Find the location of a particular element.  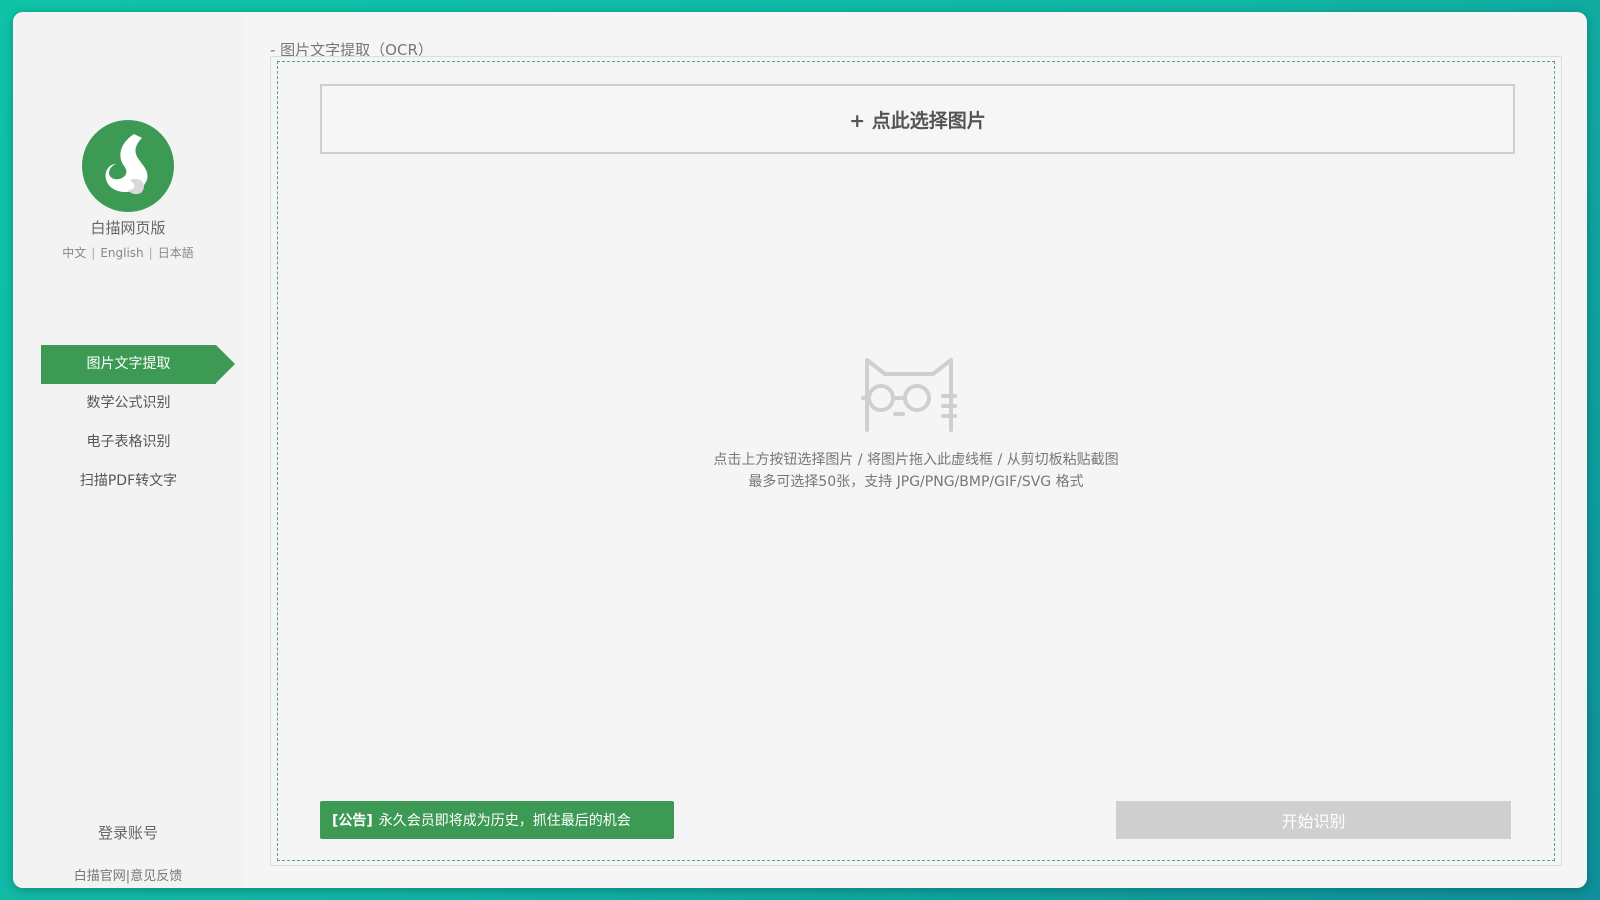

start-recognition-button: 开始识别 is located at coordinates (1313, 820).